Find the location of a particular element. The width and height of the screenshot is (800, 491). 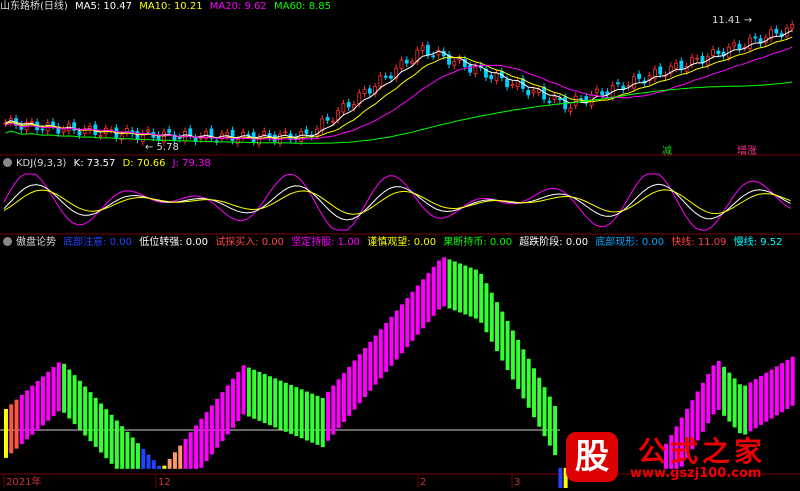

legend-watch: 谨慎观望: 0.00 is located at coordinates (402, 242).